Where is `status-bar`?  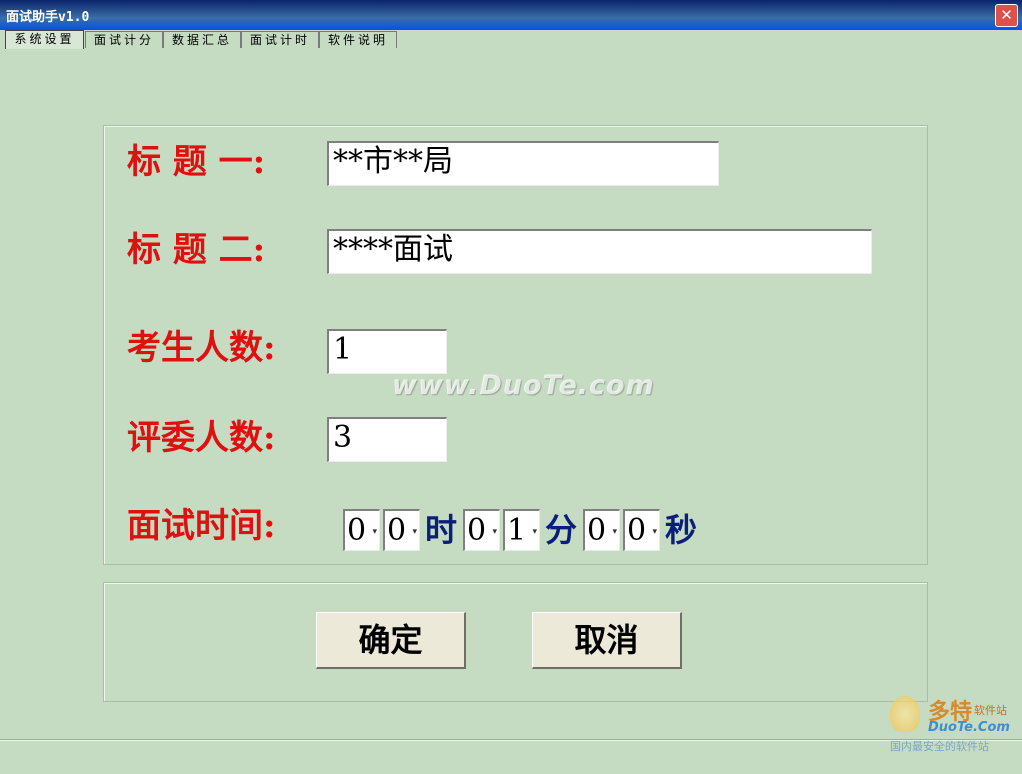 status-bar is located at coordinates (511, 756).